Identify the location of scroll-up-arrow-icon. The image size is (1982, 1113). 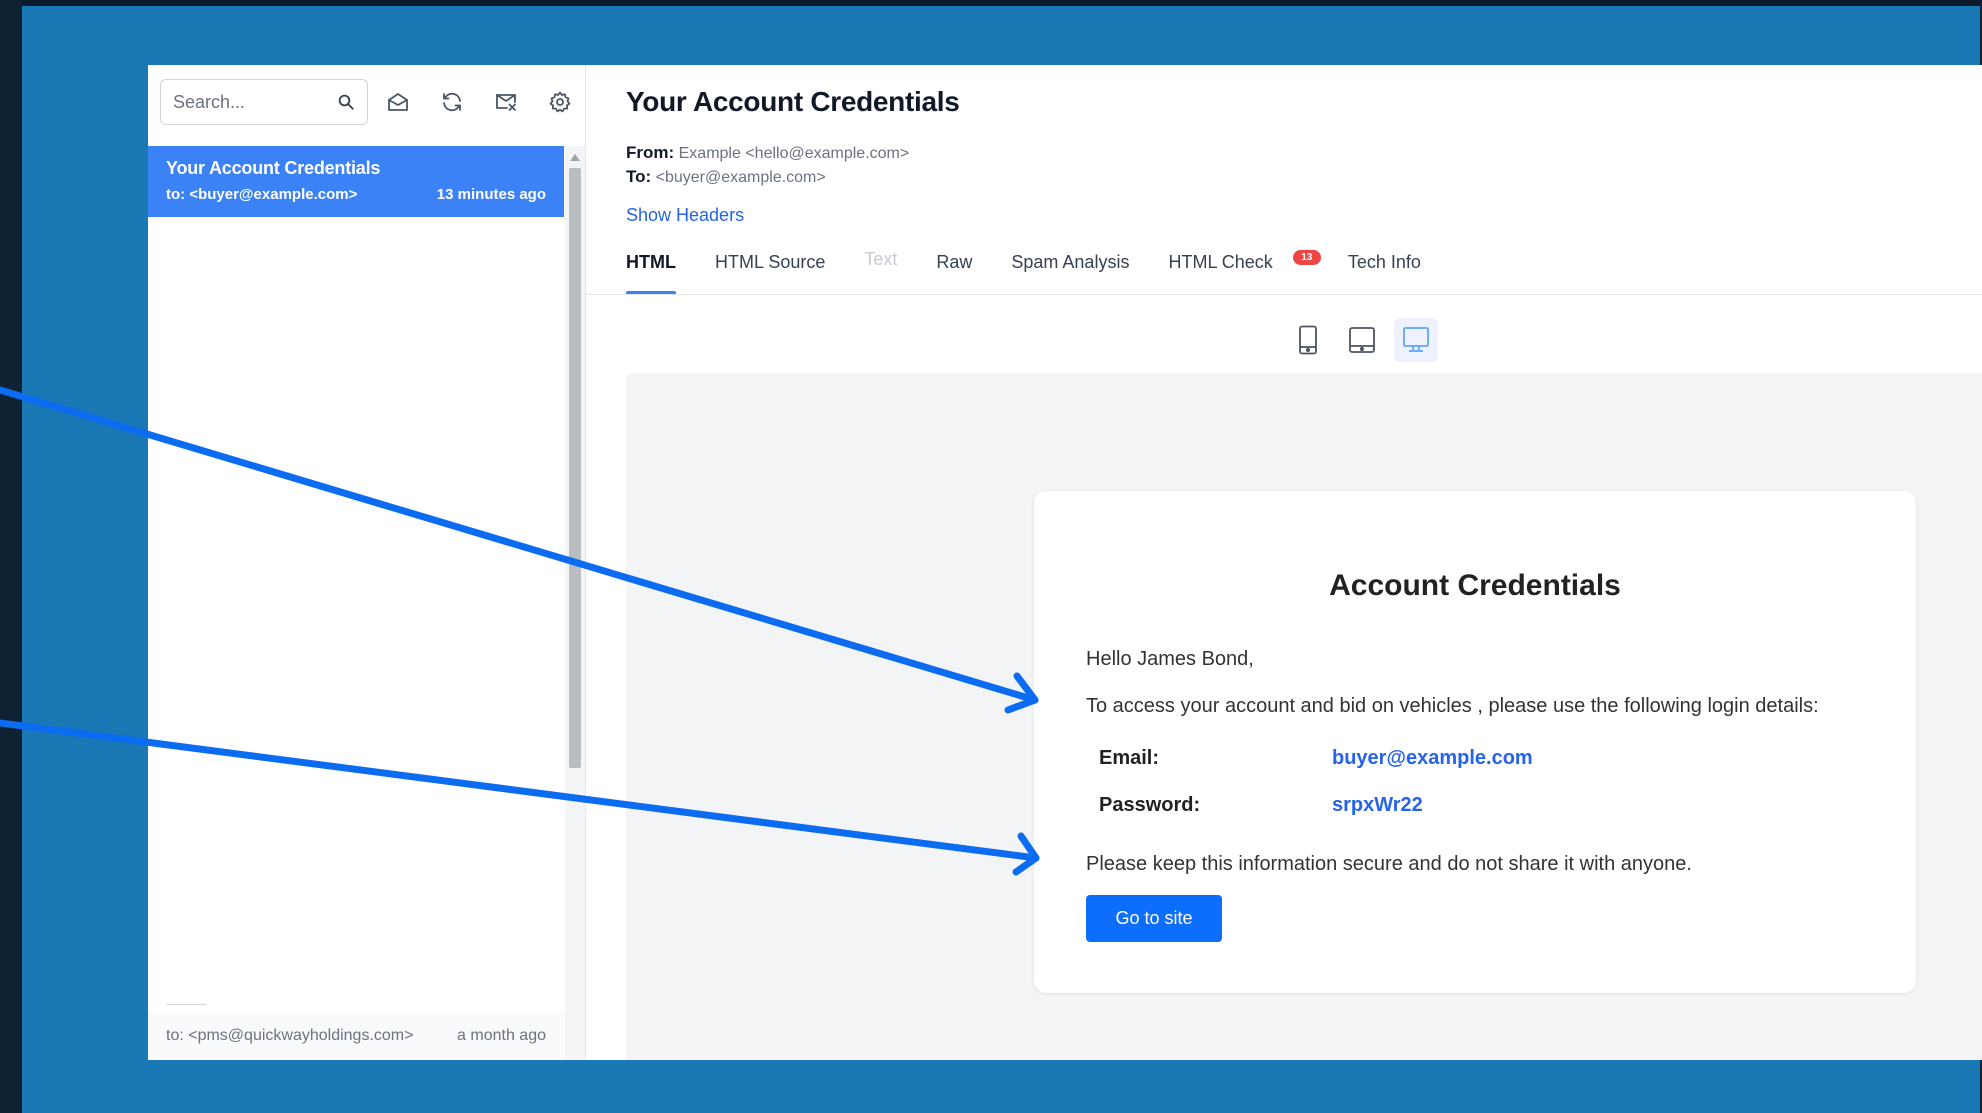
(575, 157).